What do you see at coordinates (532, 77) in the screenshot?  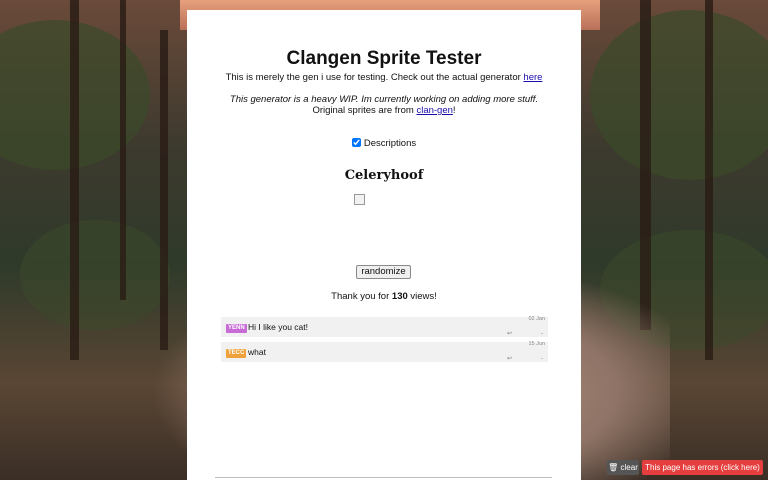 I see `generator-link: here` at bounding box center [532, 77].